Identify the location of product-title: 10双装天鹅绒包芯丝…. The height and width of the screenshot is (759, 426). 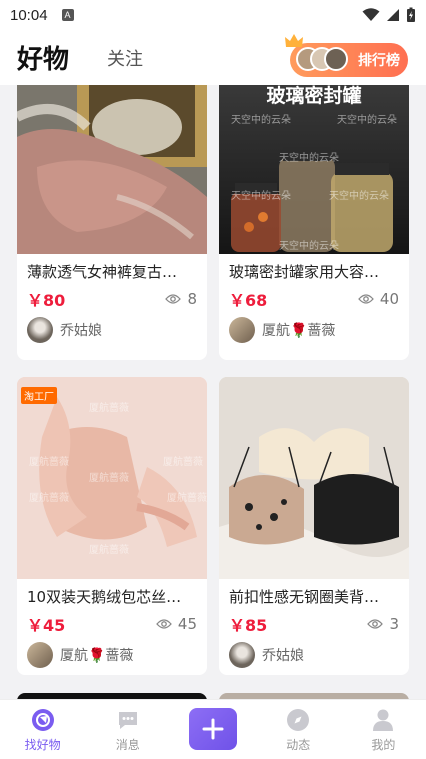
(104, 597).